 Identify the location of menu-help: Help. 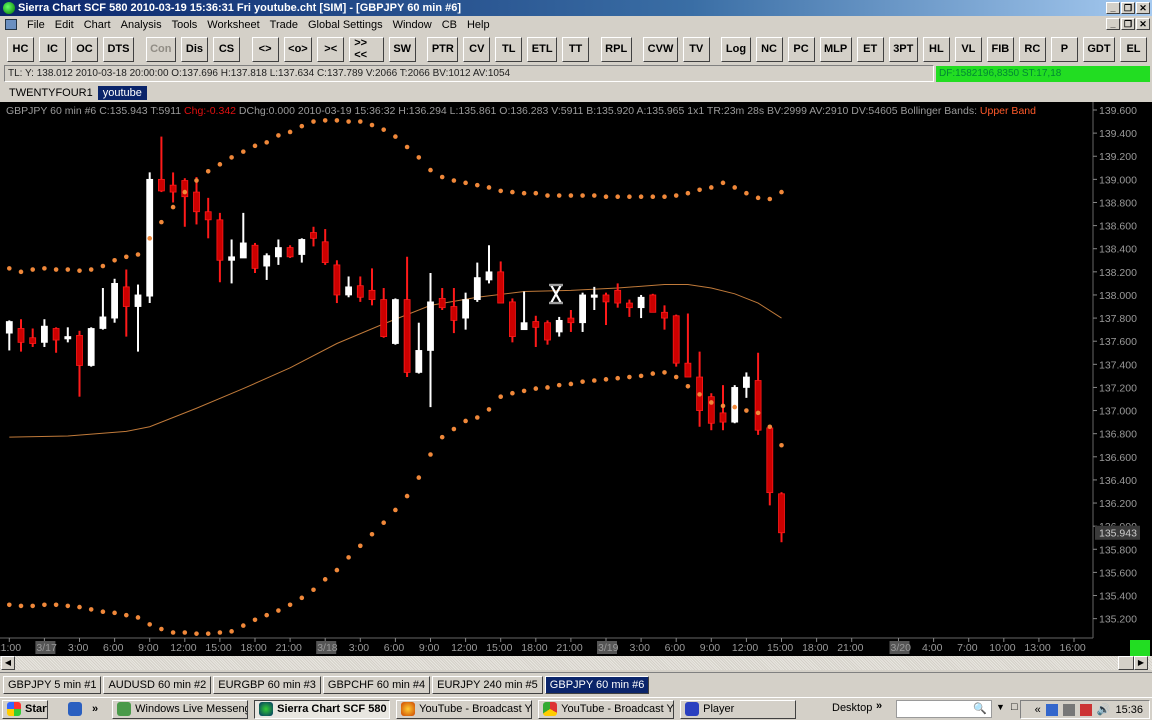
(478, 25).